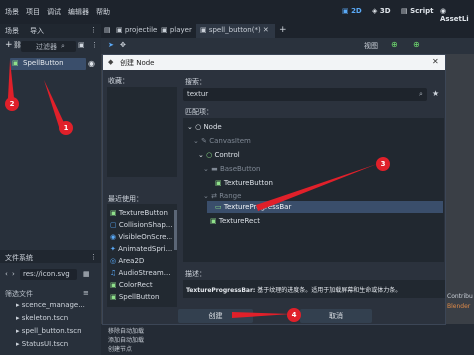 This screenshot has height=355, width=474. Describe the element at coordinates (12, 104) in the screenshot. I see `annotation-marker: 2` at that location.